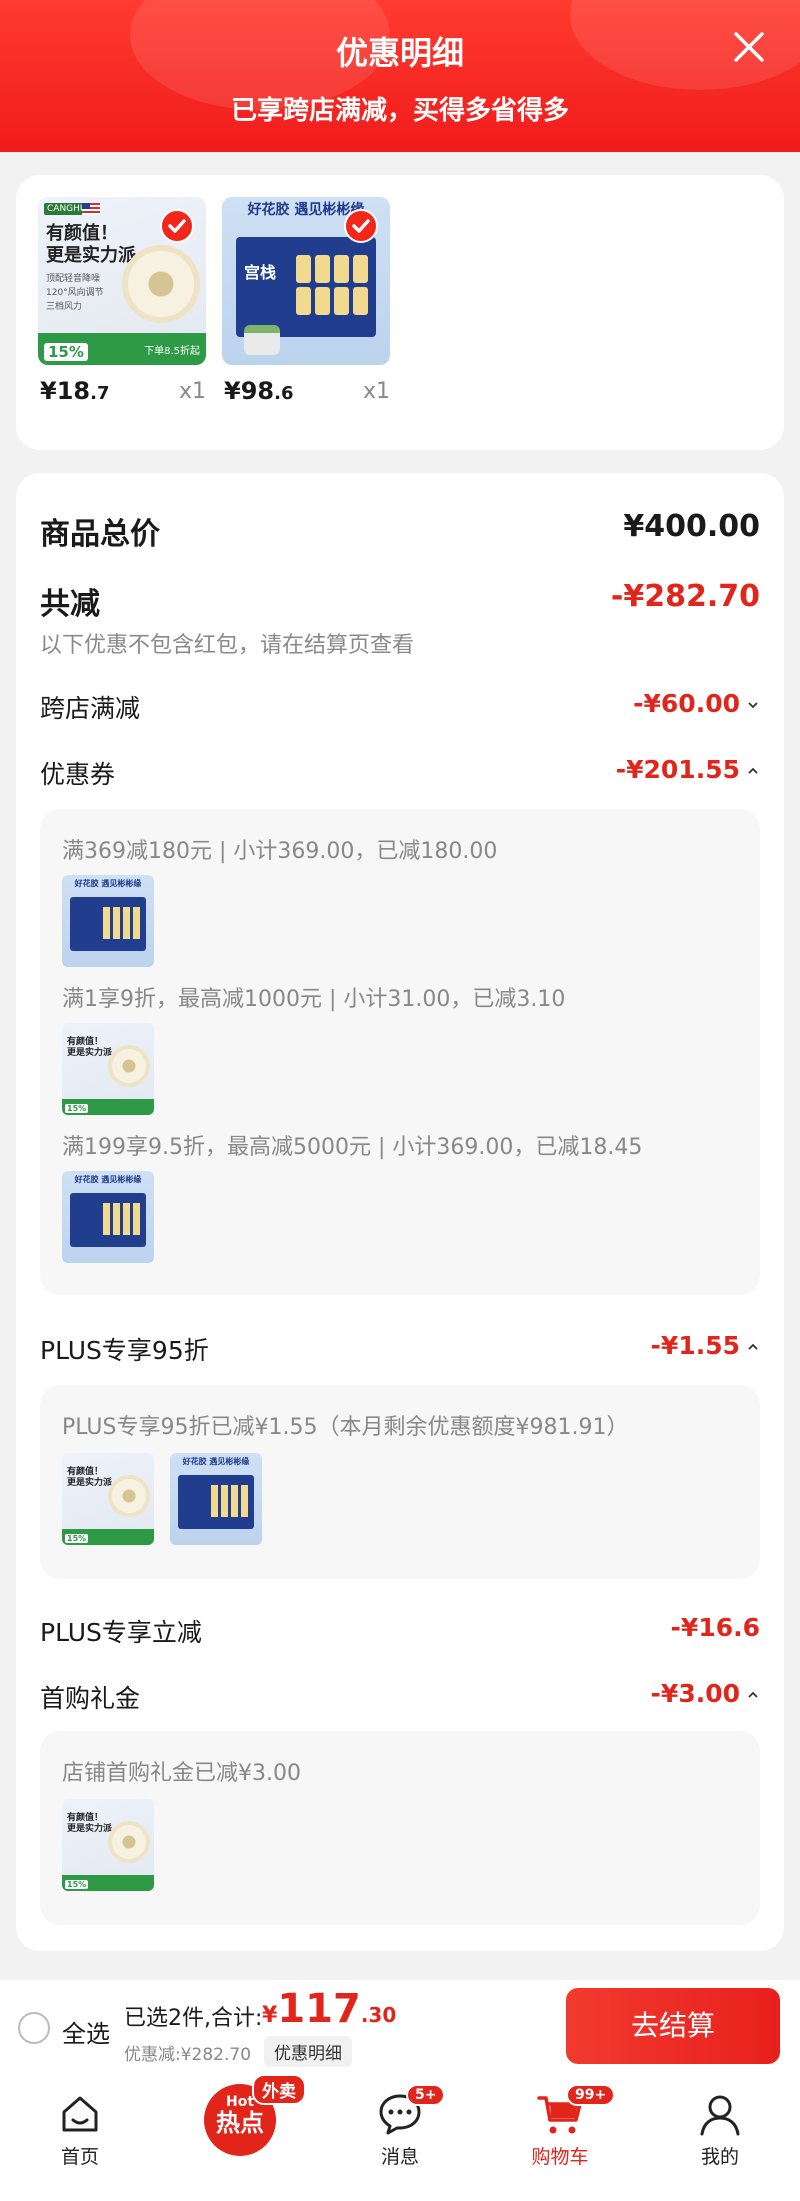 This screenshot has height=2201, width=800. What do you see at coordinates (79, 2157) in the screenshot?
I see `tab-label: 首页` at bounding box center [79, 2157].